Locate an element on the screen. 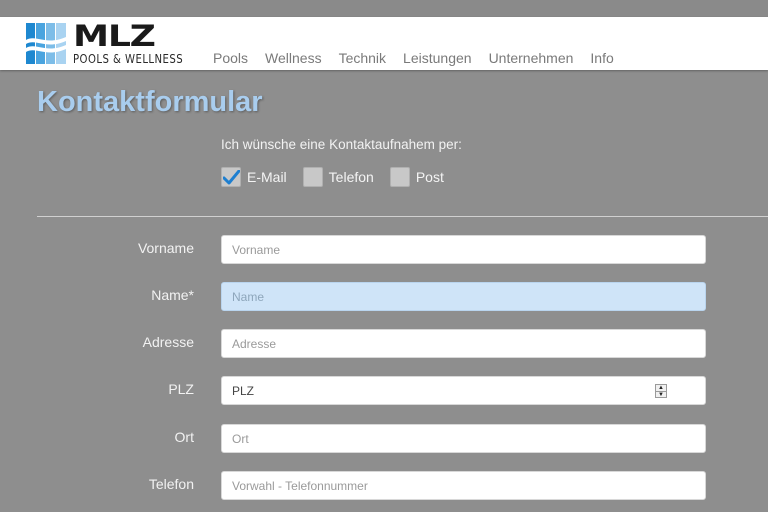 The image size is (768, 512). nav-wellness: Wellness is located at coordinates (293, 58).